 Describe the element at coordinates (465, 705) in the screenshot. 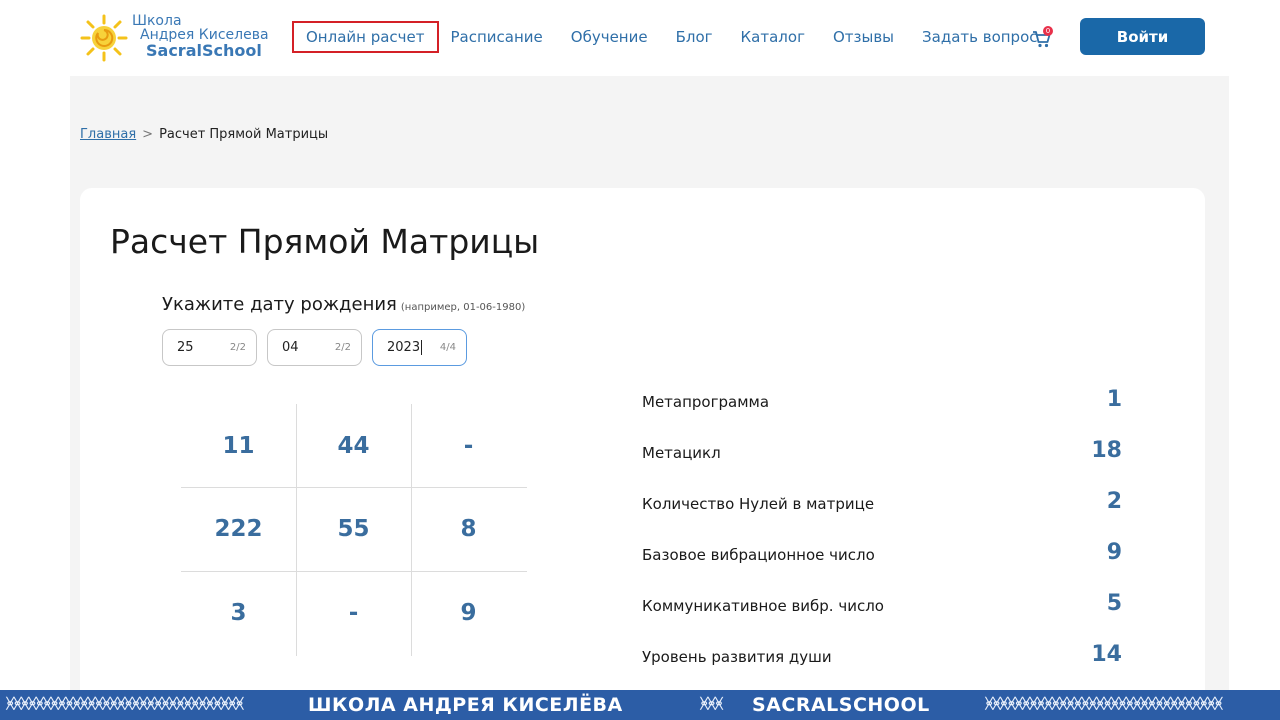

I see `footer-school-name: ШКОЛА АНДРЕЯ КИСЕЛЁВА` at that location.